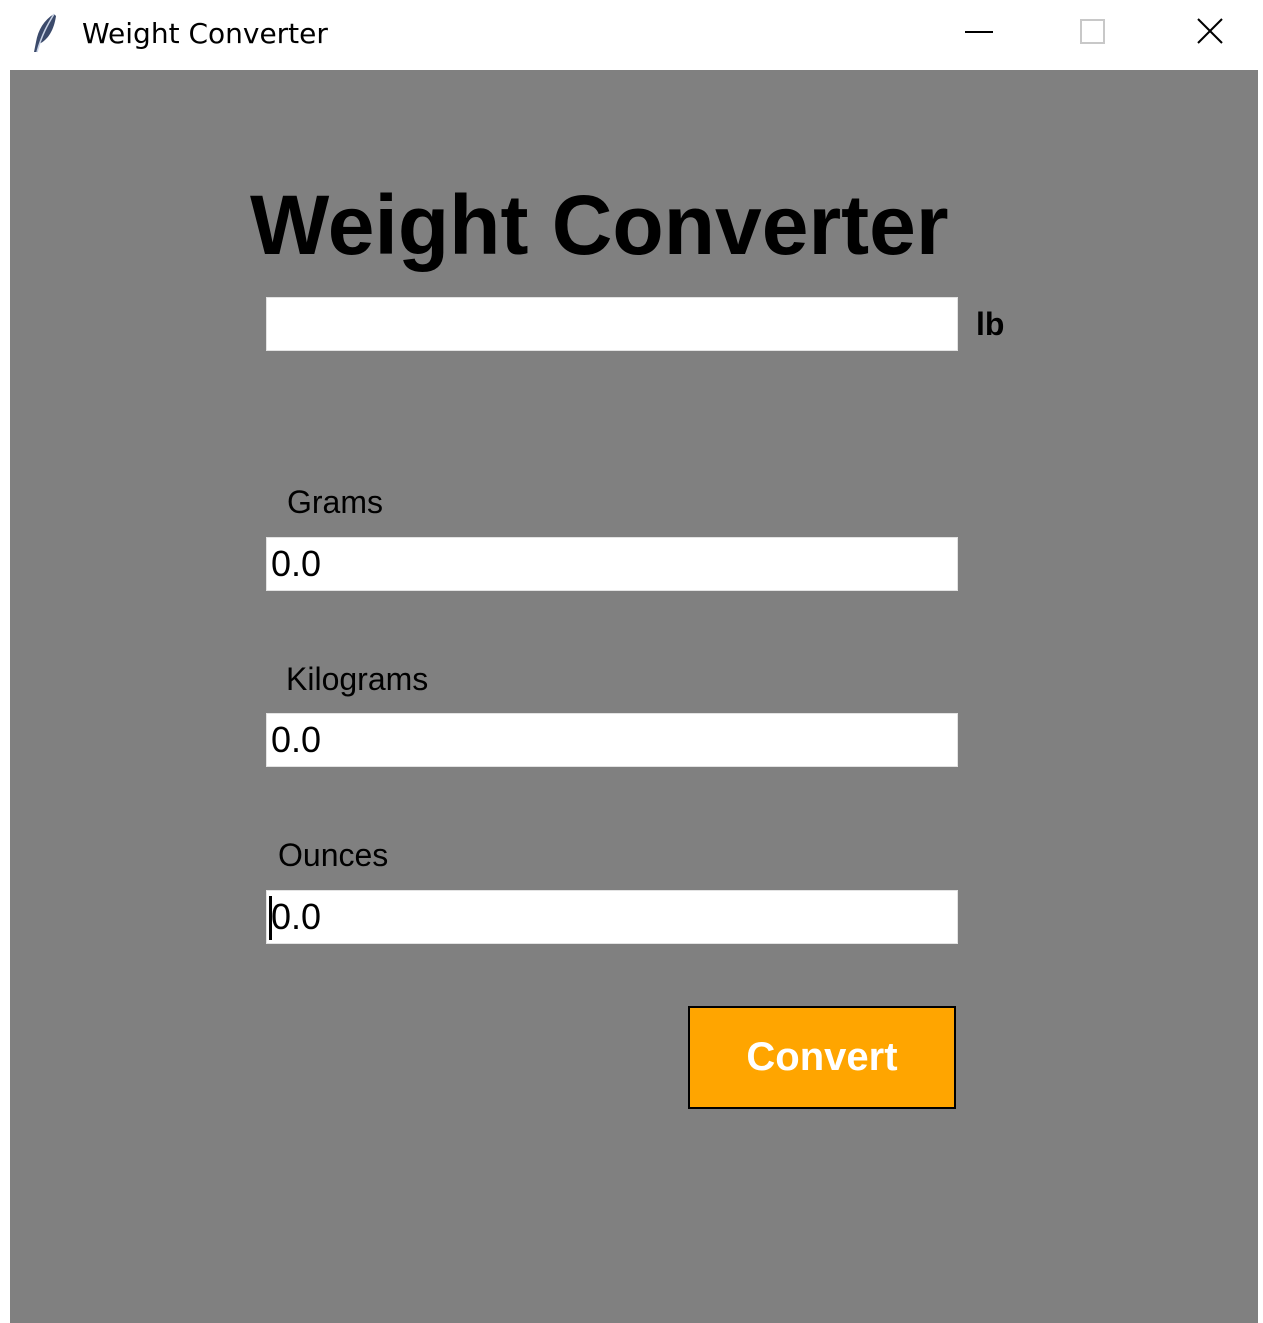 This screenshot has height=1323, width=1263. I want to click on close-icon, so click(1210, 31).